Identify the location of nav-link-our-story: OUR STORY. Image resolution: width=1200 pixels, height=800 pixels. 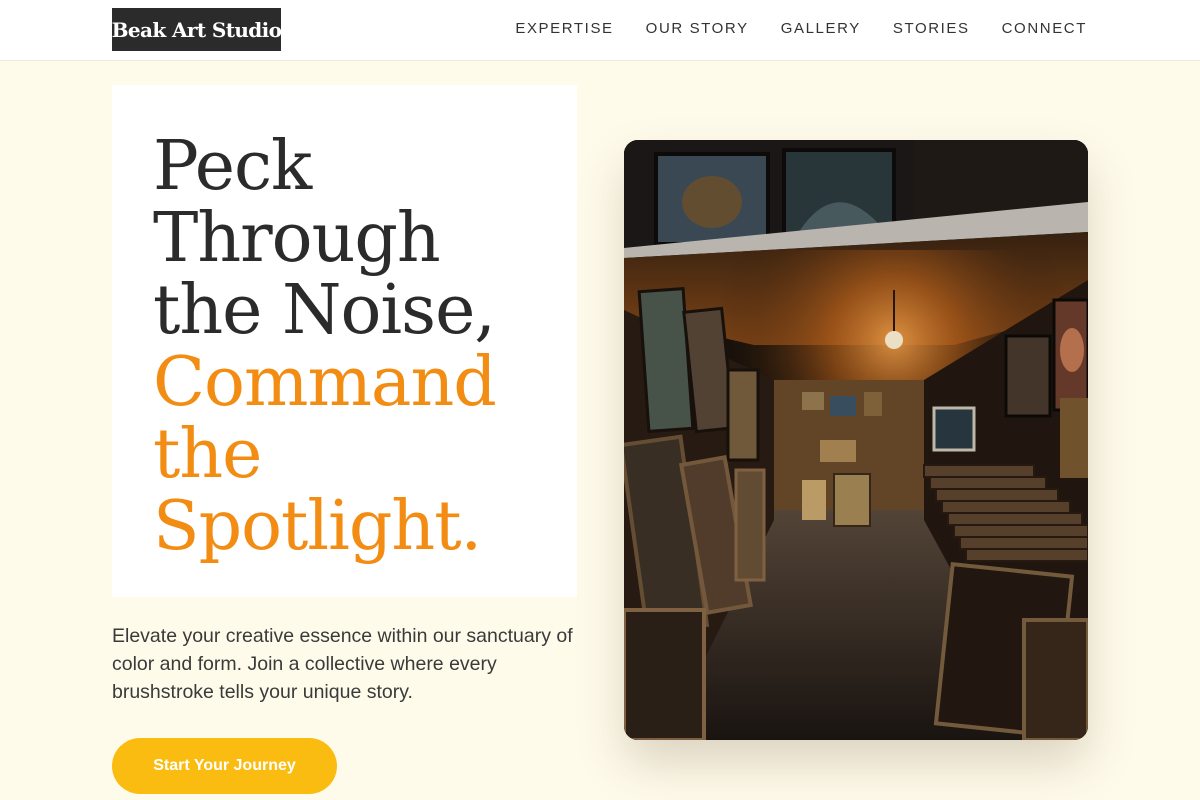
(697, 28).